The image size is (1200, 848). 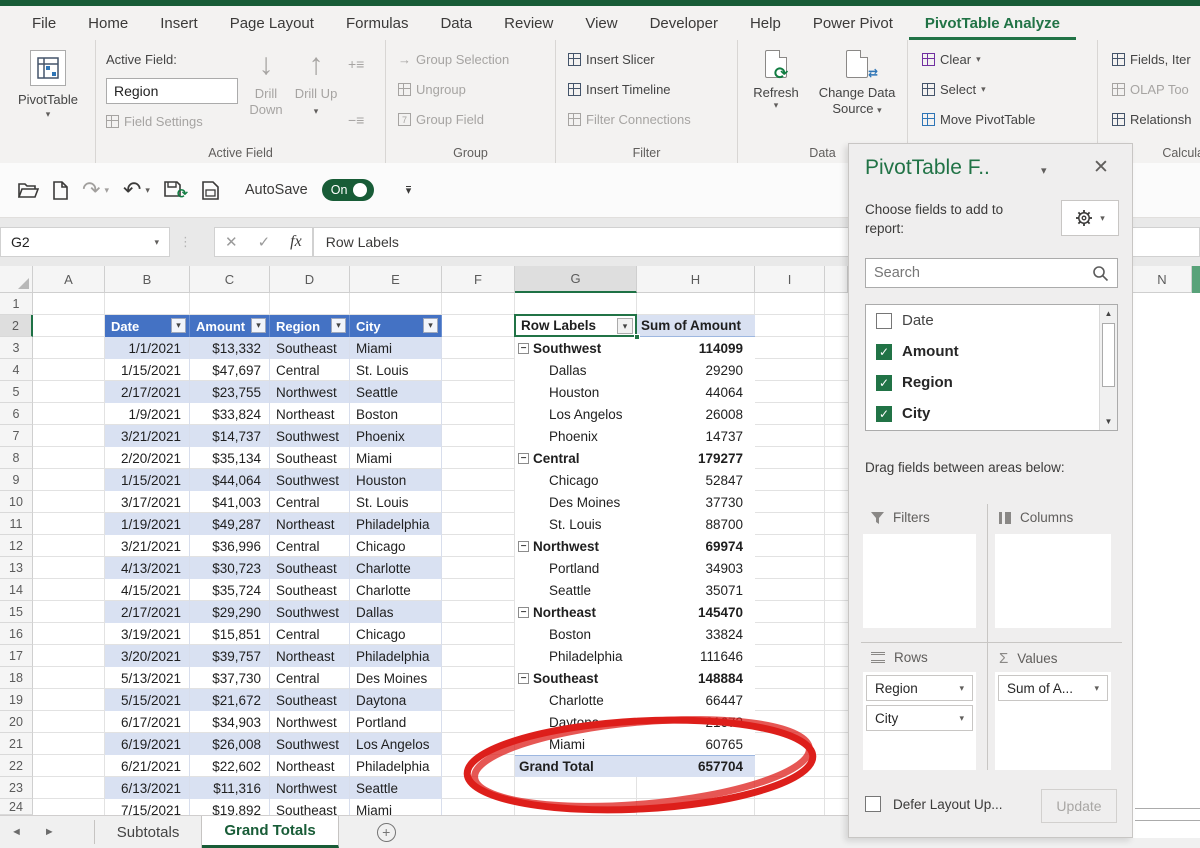 What do you see at coordinates (230, 722) in the screenshot?
I see `table-cell: $34,903` at bounding box center [230, 722].